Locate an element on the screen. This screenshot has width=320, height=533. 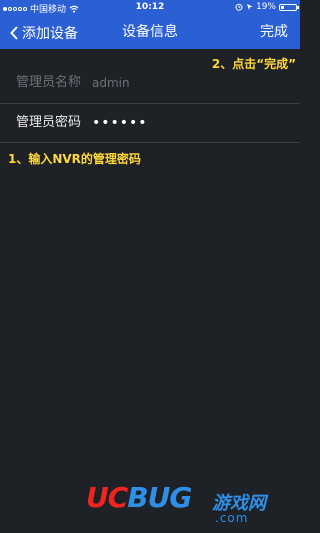
watermark-logo: UCBUG 游戏网 .com is located at coordinates (150, 504).